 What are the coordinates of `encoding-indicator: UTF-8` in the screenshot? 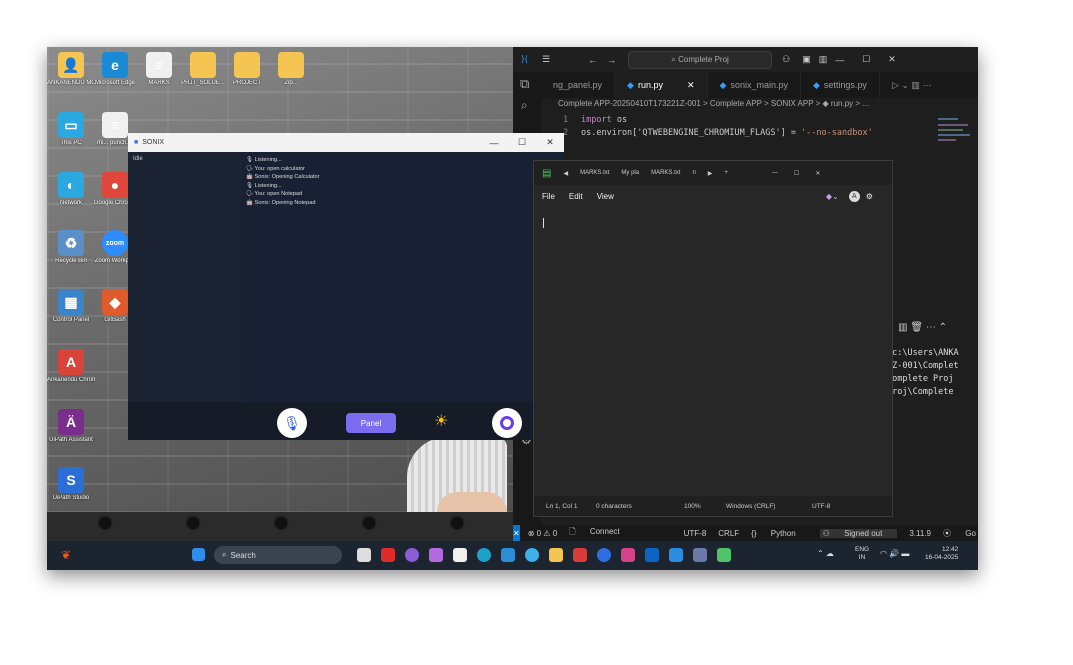 It's located at (695, 533).